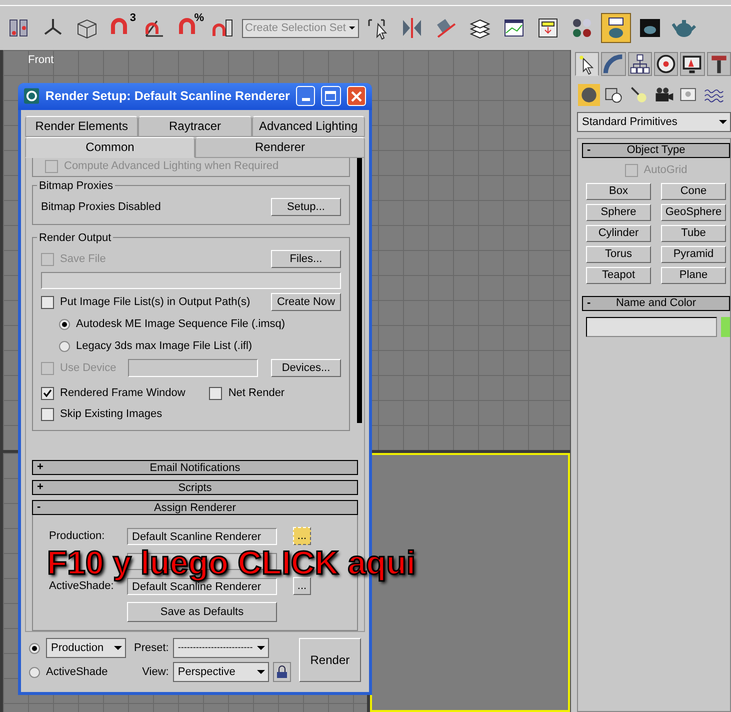  I want to click on close-button, so click(356, 96).